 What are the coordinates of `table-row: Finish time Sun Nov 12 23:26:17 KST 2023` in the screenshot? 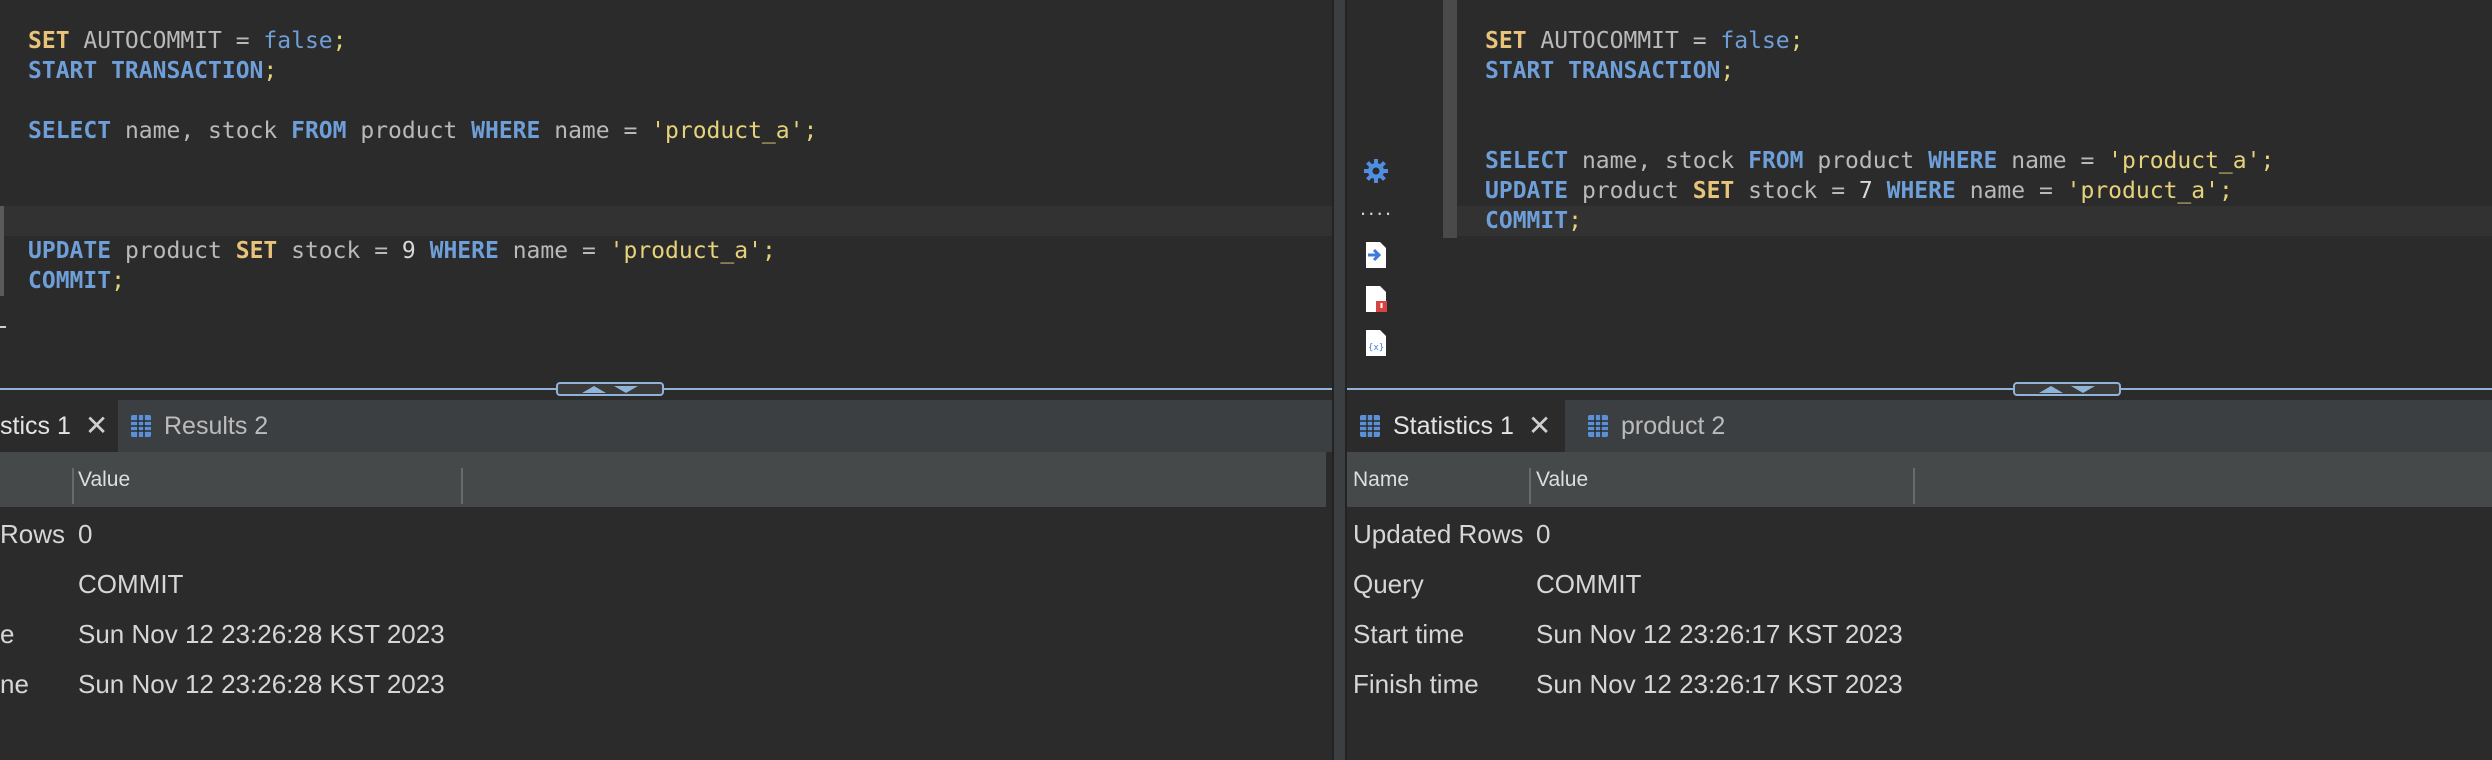 It's located at (1919, 684).